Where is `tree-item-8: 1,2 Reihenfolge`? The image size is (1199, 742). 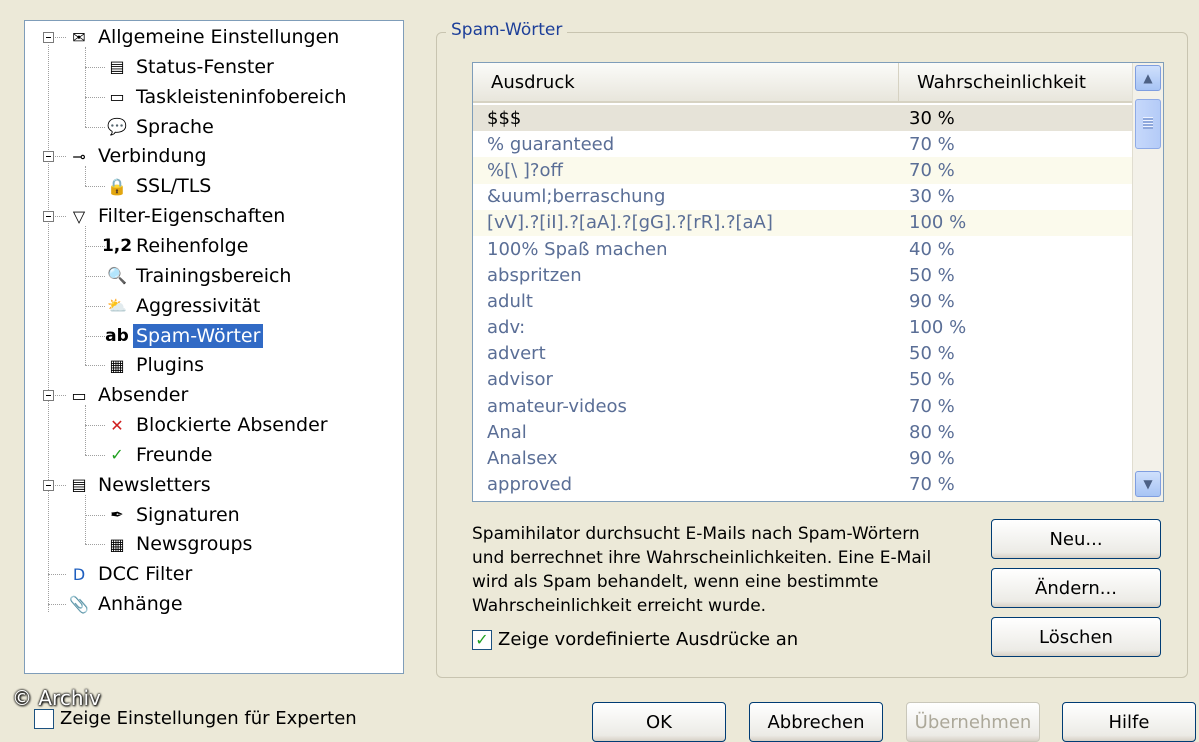 tree-item-8: 1,2 Reihenfolge is located at coordinates (176, 246).